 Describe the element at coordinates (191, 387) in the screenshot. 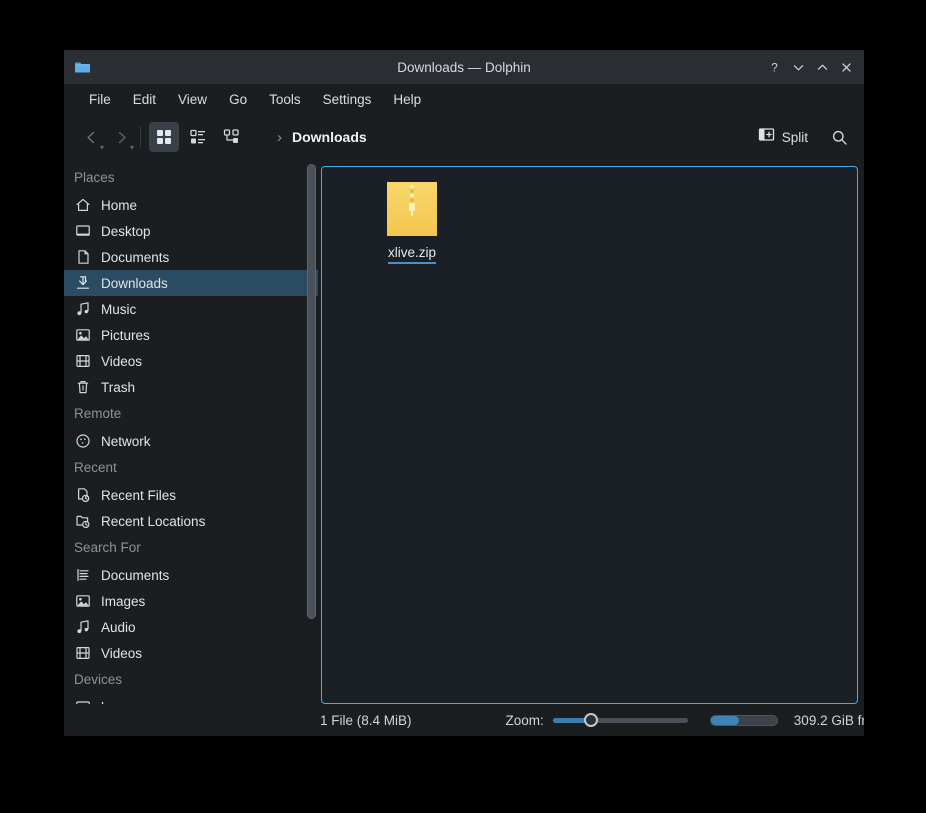

I see `sidebar-item-trash: Trash` at that location.